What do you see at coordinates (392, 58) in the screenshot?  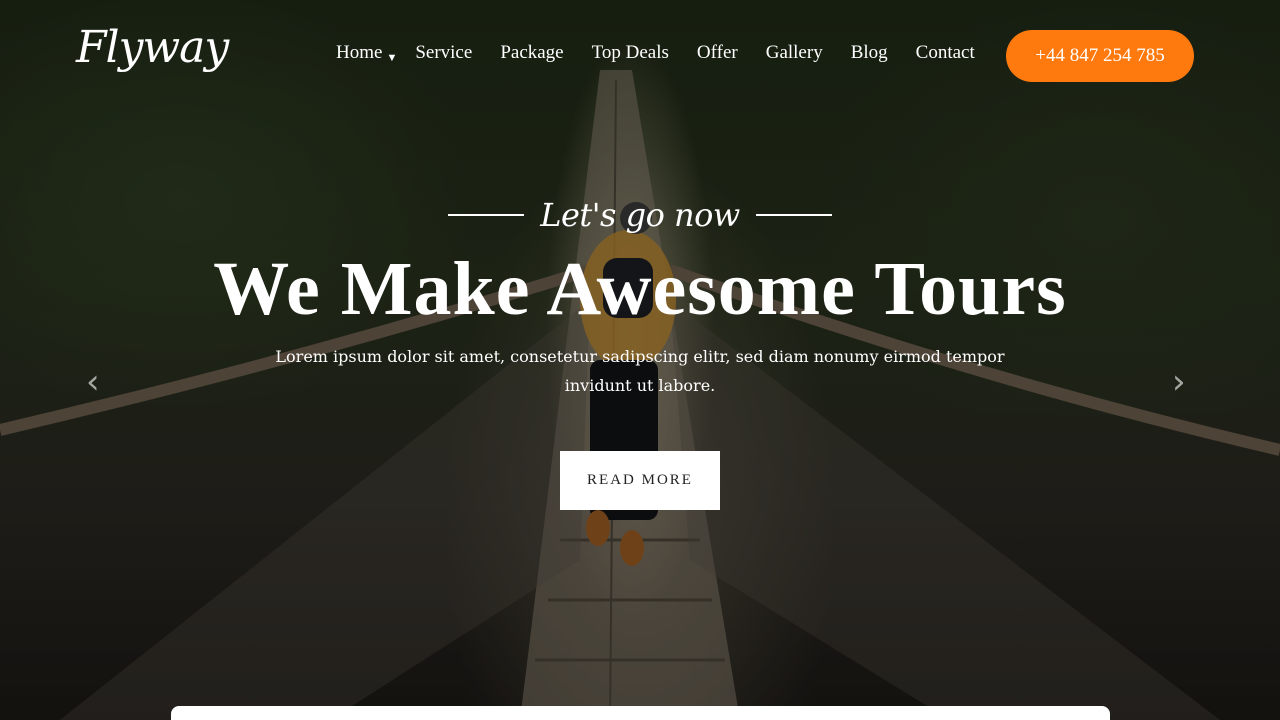 I see `caret-down-icon: ▼` at bounding box center [392, 58].